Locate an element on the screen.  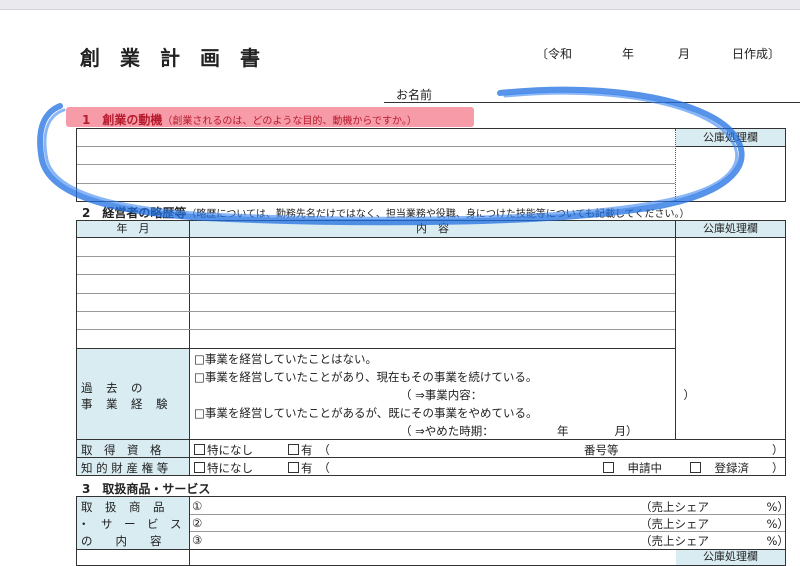
ip-pending-option: 申請中 is located at coordinates (632, 468).